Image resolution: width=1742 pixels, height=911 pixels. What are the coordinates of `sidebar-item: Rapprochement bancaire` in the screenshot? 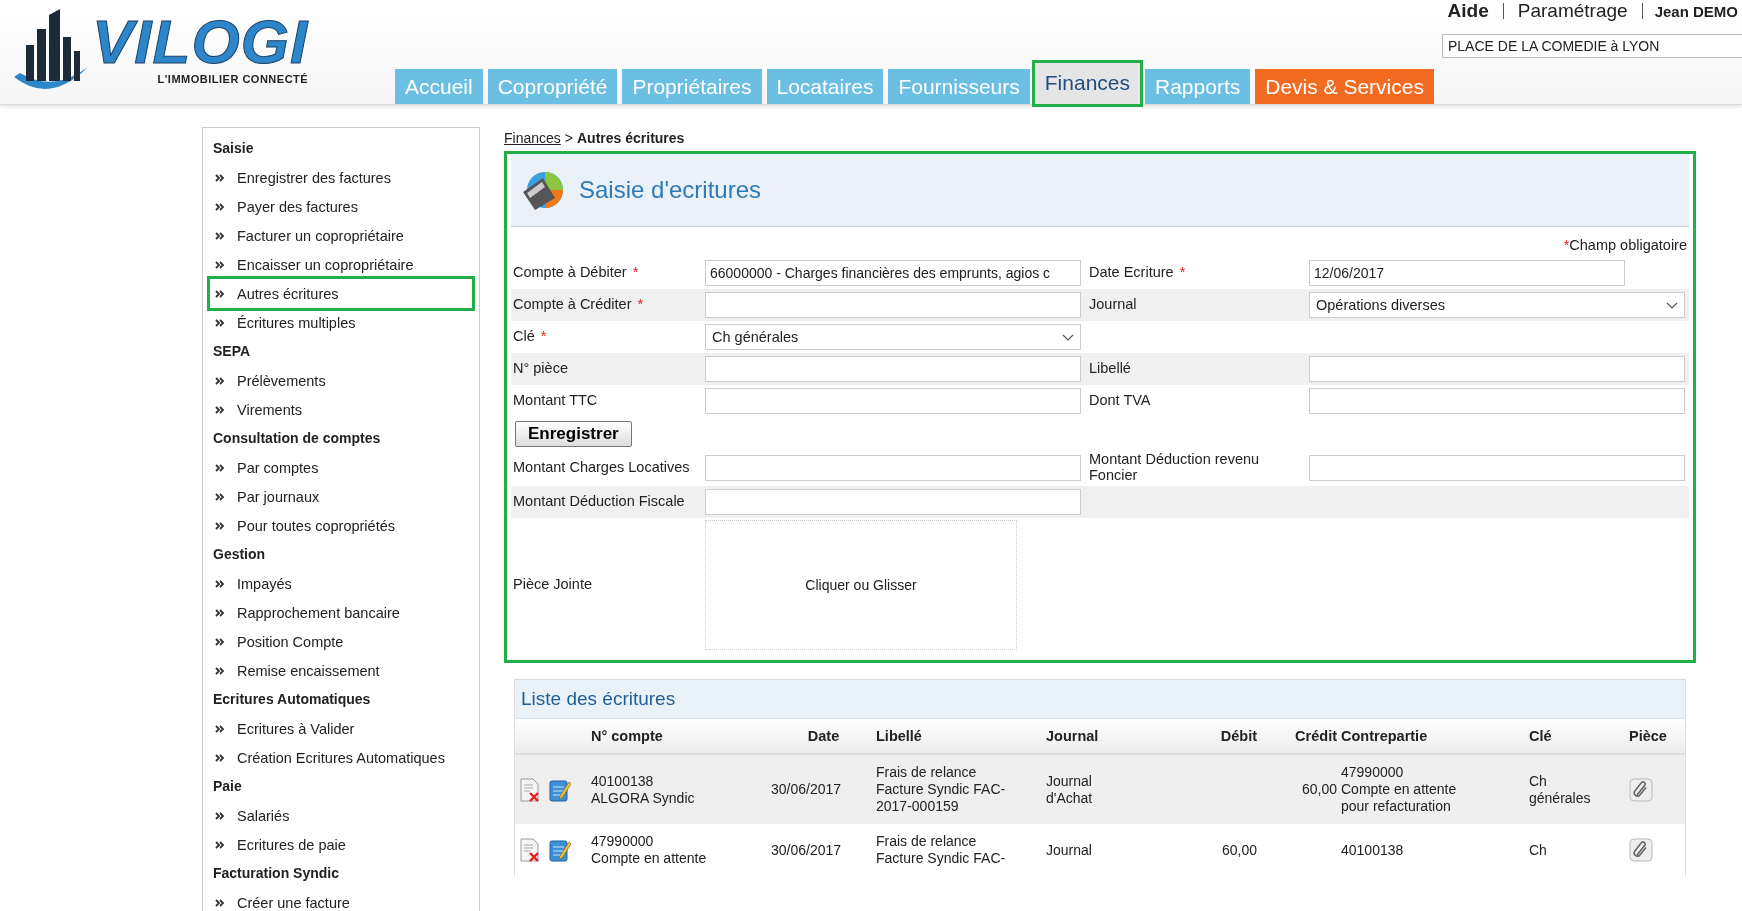 It's located at (341, 612).